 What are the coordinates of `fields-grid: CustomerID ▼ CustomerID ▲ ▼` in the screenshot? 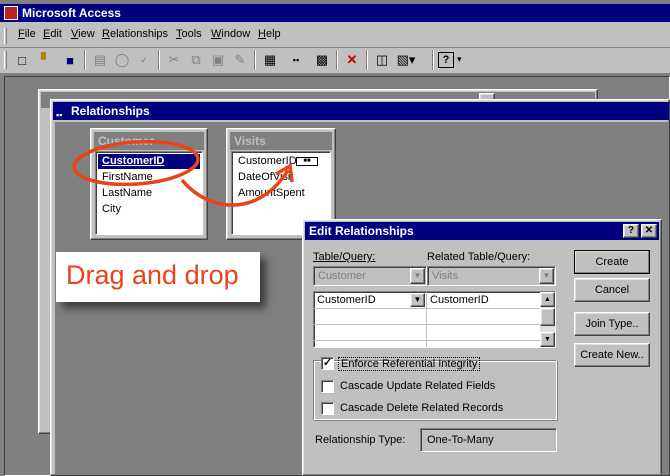 It's located at (434, 319).